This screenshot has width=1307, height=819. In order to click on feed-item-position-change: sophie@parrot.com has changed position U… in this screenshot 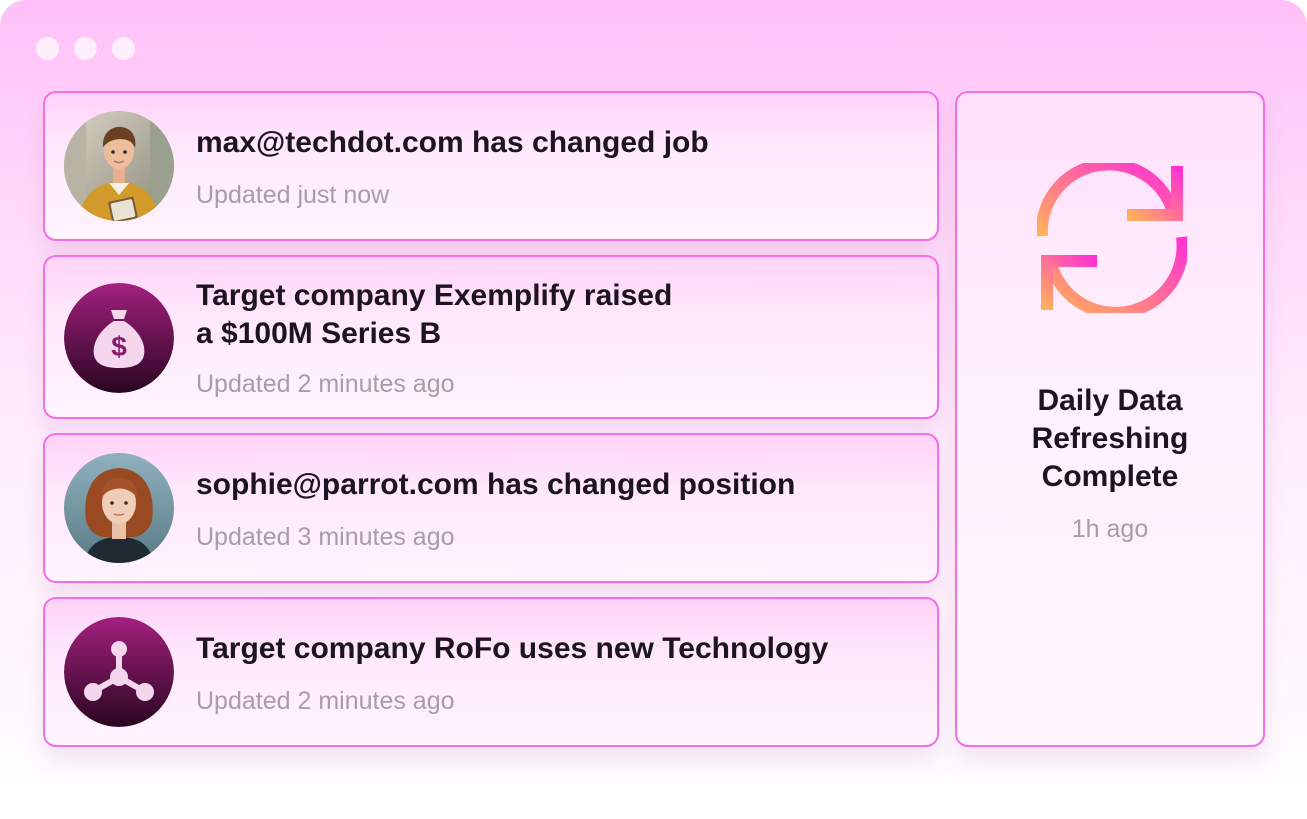, I will do `click(491, 508)`.